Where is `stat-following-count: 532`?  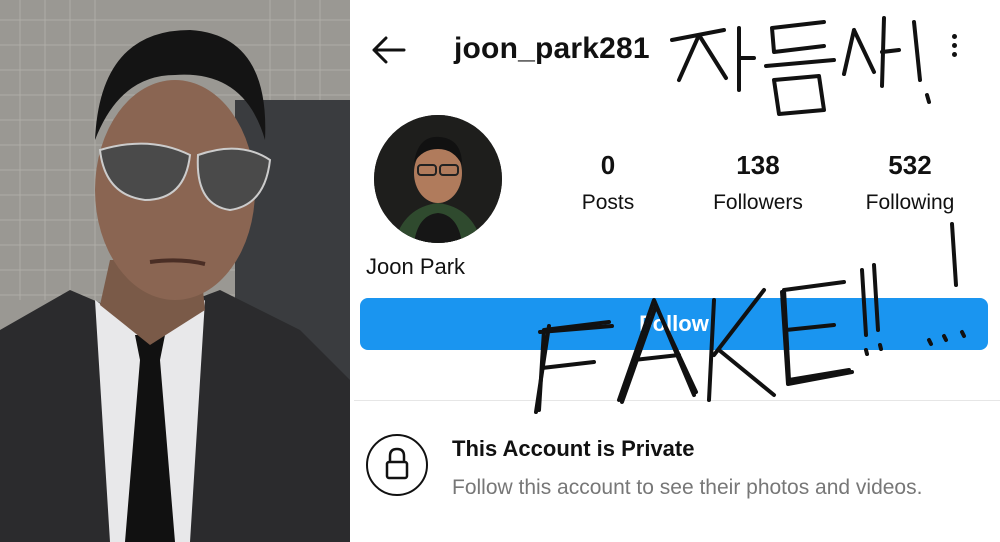 stat-following-count: 532 is located at coordinates (910, 165).